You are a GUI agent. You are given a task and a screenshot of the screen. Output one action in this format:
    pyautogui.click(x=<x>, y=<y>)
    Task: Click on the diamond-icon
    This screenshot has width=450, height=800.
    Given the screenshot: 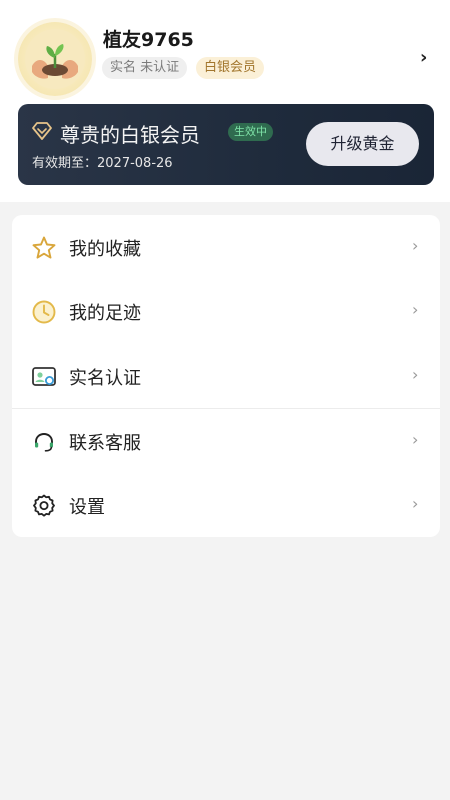 What is the action you would take?
    pyautogui.click(x=42, y=131)
    